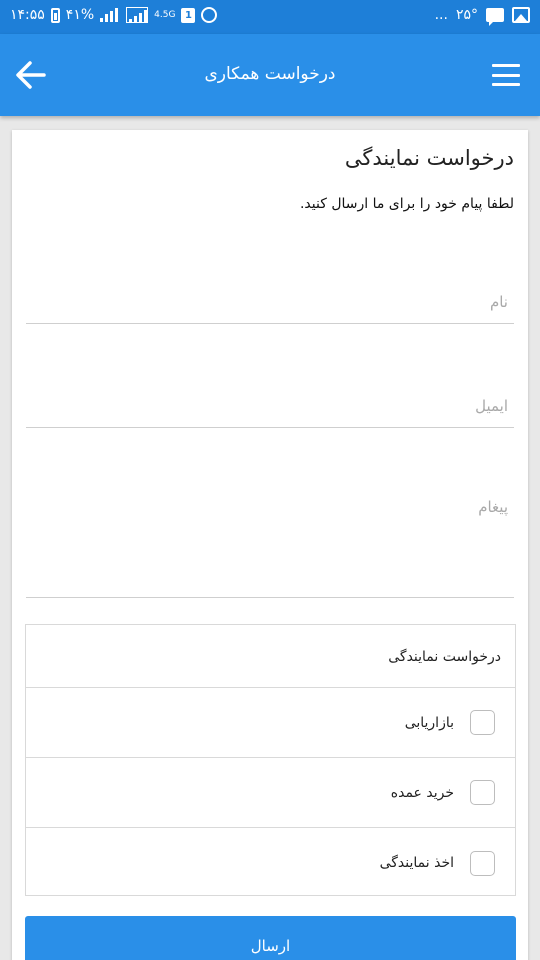 The height and width of the screenshot is (960, 540). What do you see at coordinates (270, 656) in the screenshot?
I see `group-label: درخواست نمایندگی` at bounding box center [270, 656].